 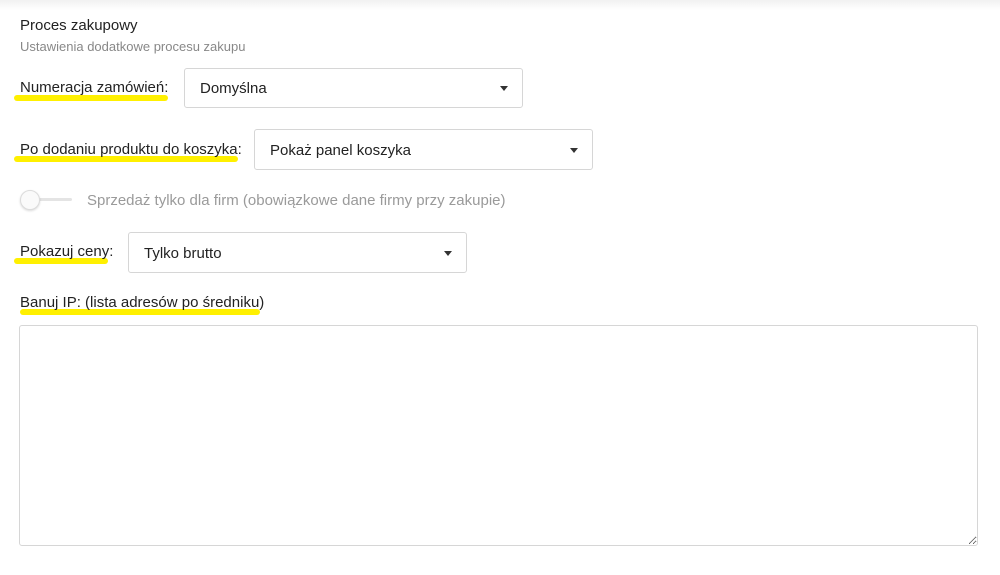 I want to click on ban-ip-label: Banuj IP: (lista adresów po średniku), so click(x=142, y=302).